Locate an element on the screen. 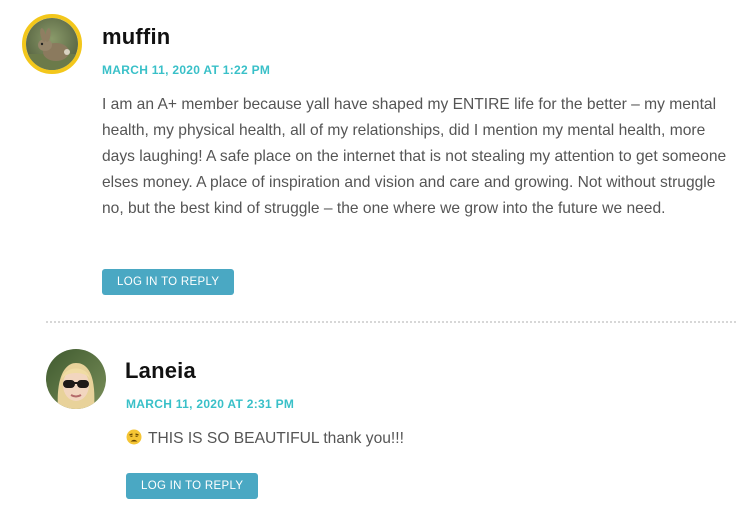  comment-divider is located at coordinates (391, 322).